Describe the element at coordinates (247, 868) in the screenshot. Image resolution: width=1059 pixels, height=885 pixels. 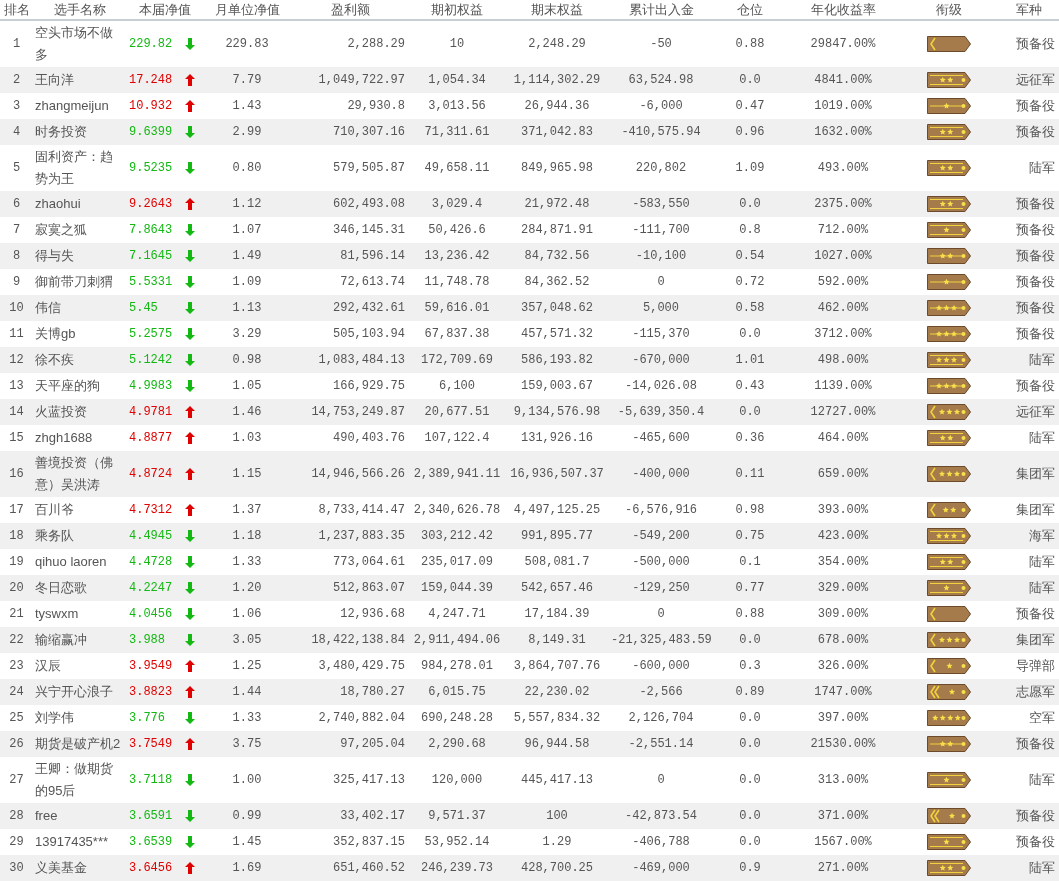
I see `table-cell: 1.69` at that location.